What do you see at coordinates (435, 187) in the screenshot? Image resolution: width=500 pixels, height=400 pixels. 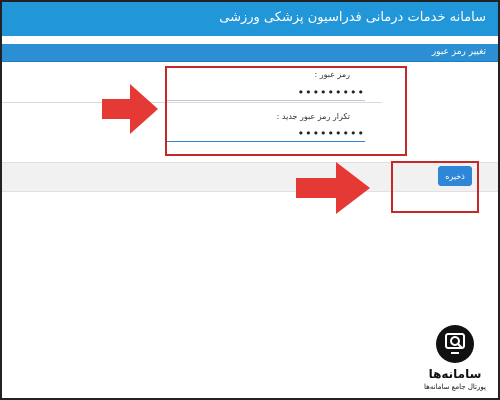 I see `save-button-highlight` at bounding box center [435, 187].